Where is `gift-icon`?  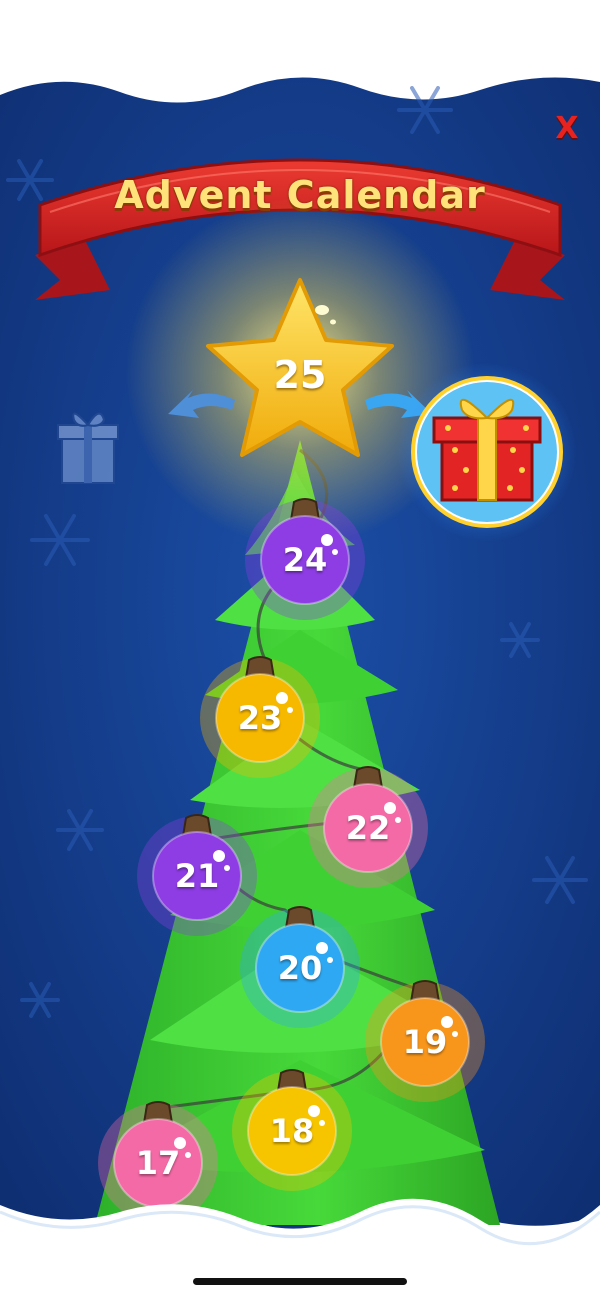 gift-icon is located at coordinates (487, 452).